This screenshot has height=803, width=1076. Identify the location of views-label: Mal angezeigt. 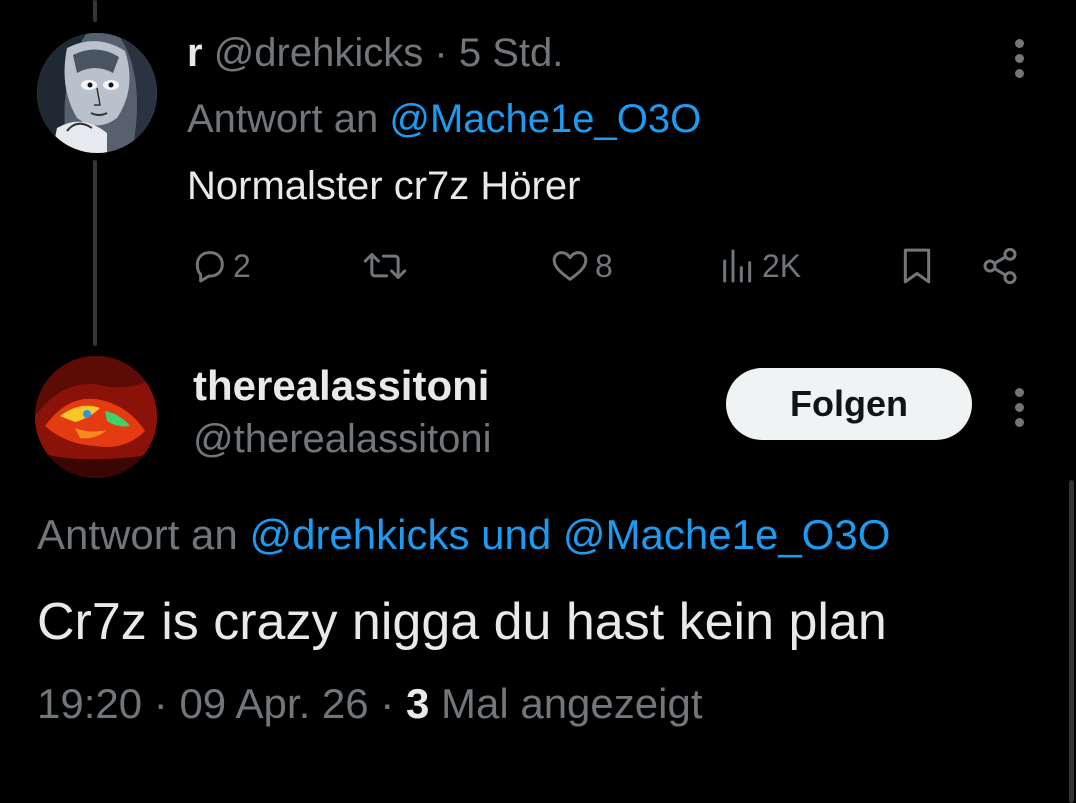
(572, 703).